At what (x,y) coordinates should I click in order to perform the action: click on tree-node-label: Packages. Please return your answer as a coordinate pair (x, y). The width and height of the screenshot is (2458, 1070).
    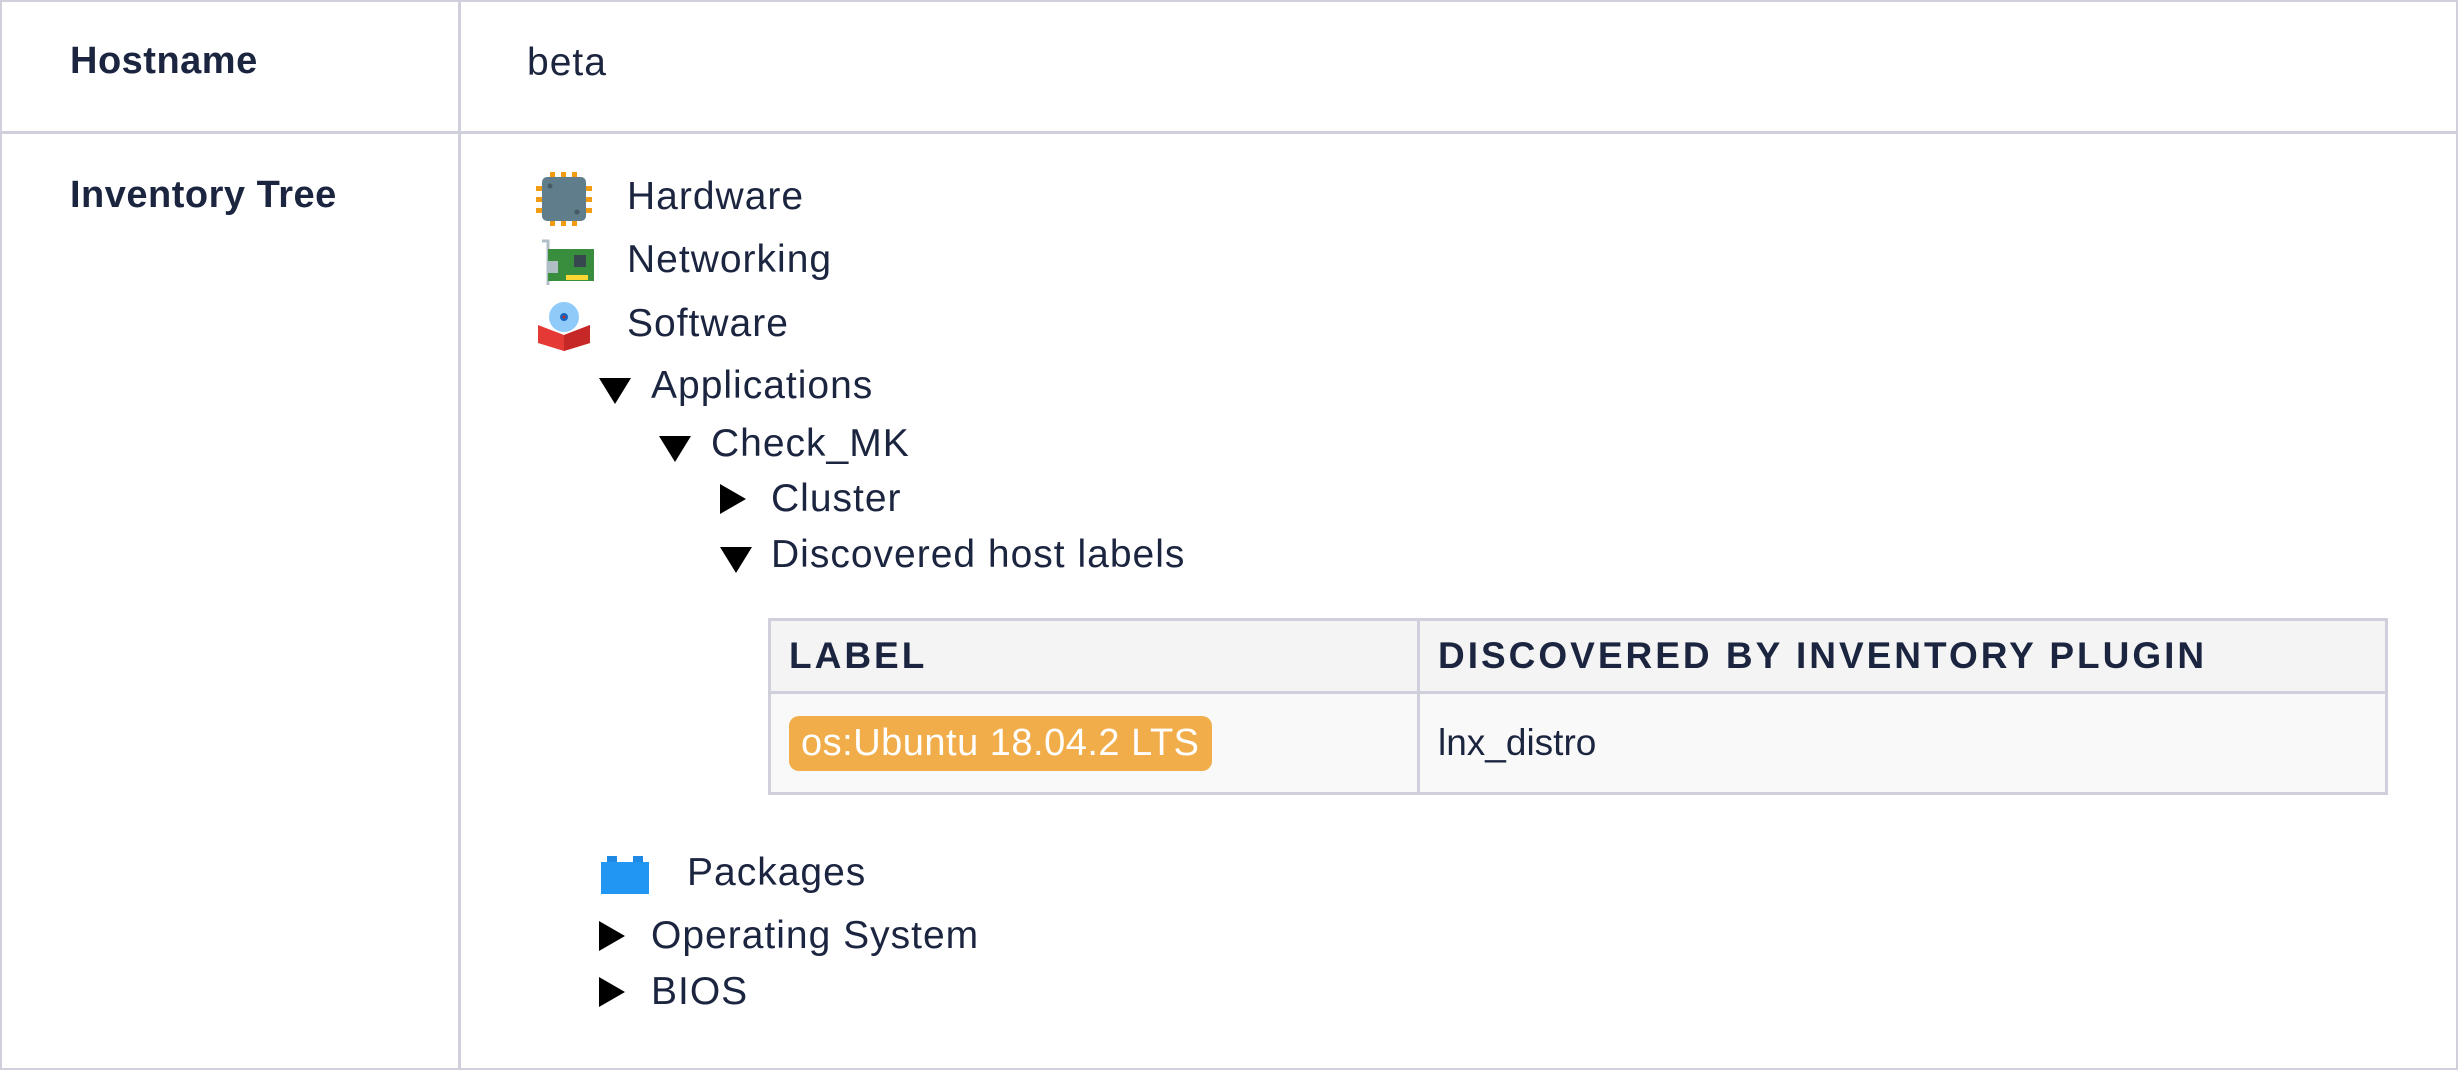
    Looking at the image, I should click on (777, 872).